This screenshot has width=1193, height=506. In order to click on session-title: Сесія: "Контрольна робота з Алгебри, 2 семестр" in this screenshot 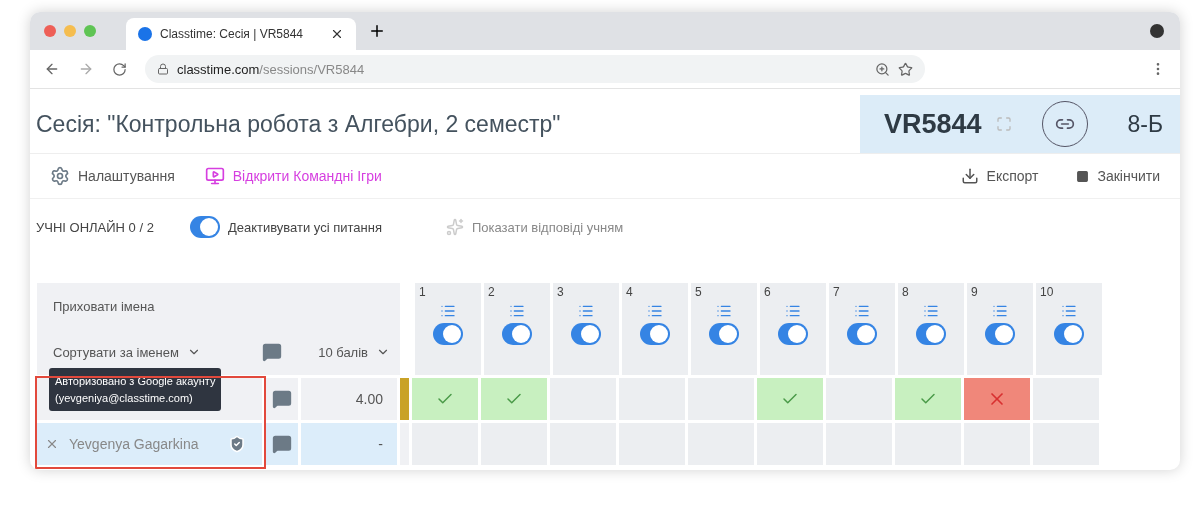, I will do `click(298, 124)`.